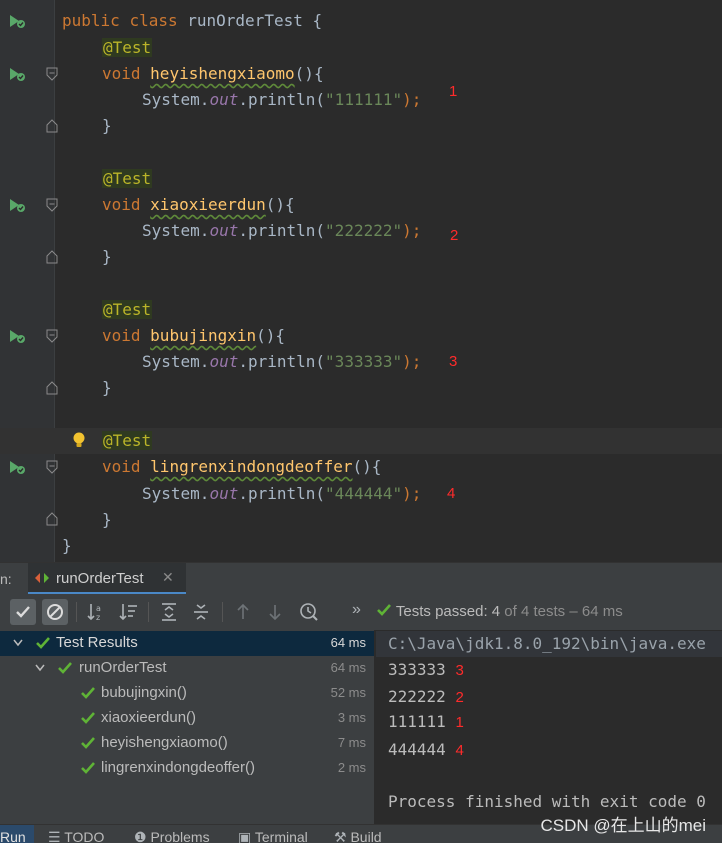 This screenshot has height=843, width=722. I want to click on close-tab-icon: ✕, so click(168, 577).